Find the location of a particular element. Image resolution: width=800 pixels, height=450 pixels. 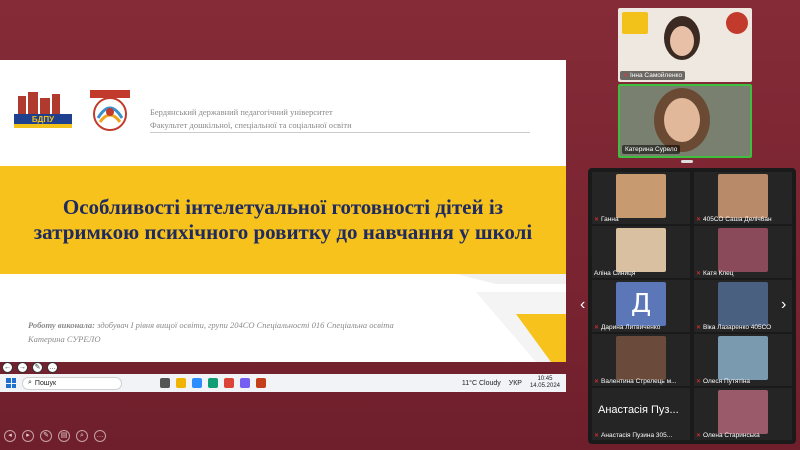

gallery-prev-icon: ‹ is located at coordinates (582, 305).